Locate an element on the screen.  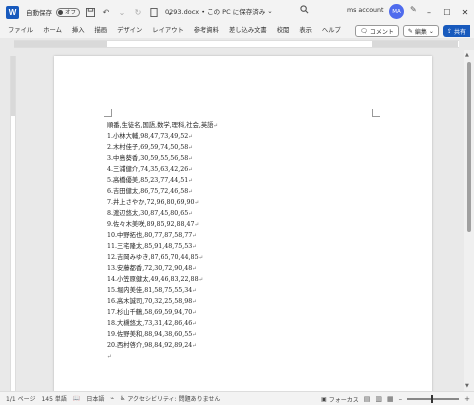
ribbon-actions: 🗨 コメント ✎ 編集 ⌄ ⇪ 共有 is located at coordinates (414, 31).